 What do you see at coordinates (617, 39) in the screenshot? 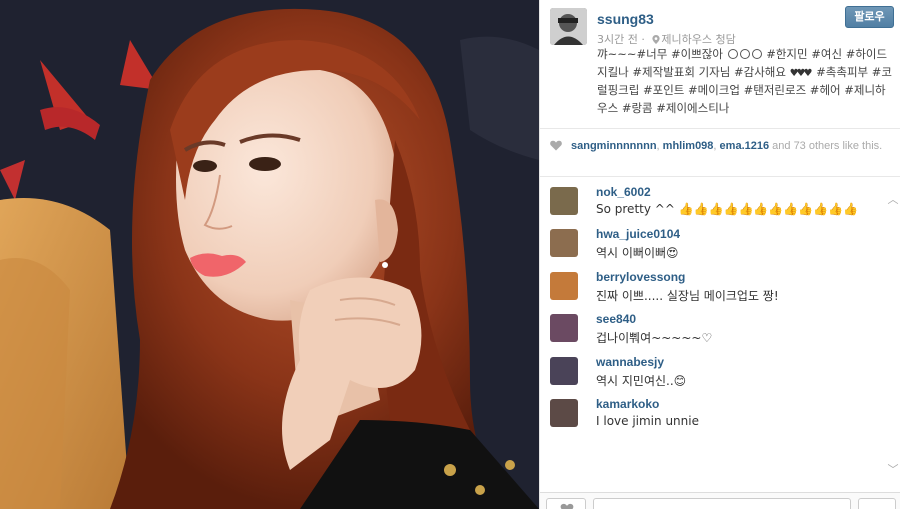
I see `post-time: 3시간 전` at bounding box center [617, 39].